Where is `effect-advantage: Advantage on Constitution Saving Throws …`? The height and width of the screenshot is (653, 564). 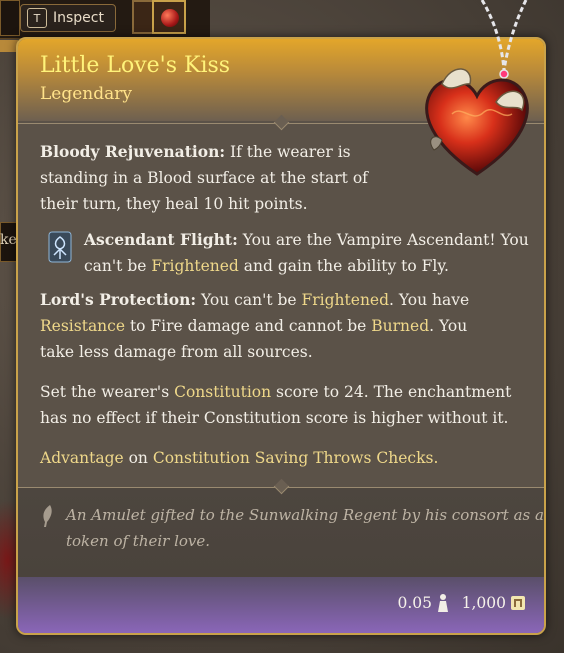 effect-advantage: Advantage on Constitution Saving Throws … is located at coordinates (239, 458).